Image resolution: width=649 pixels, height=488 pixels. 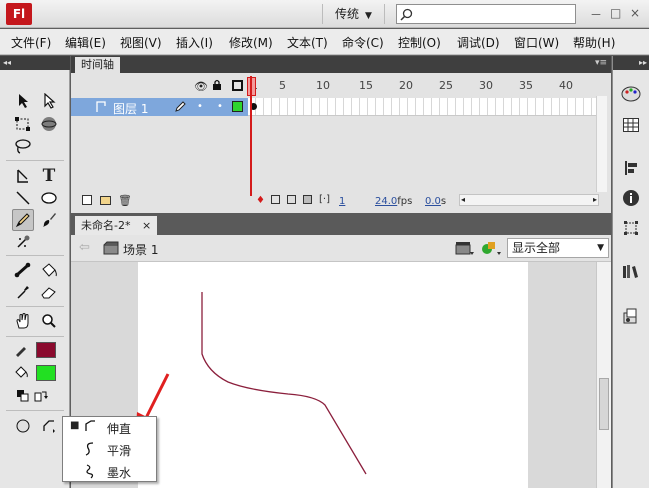 I want to click on expand-panels-icon: ▸▸, so click(x=631, y=63).